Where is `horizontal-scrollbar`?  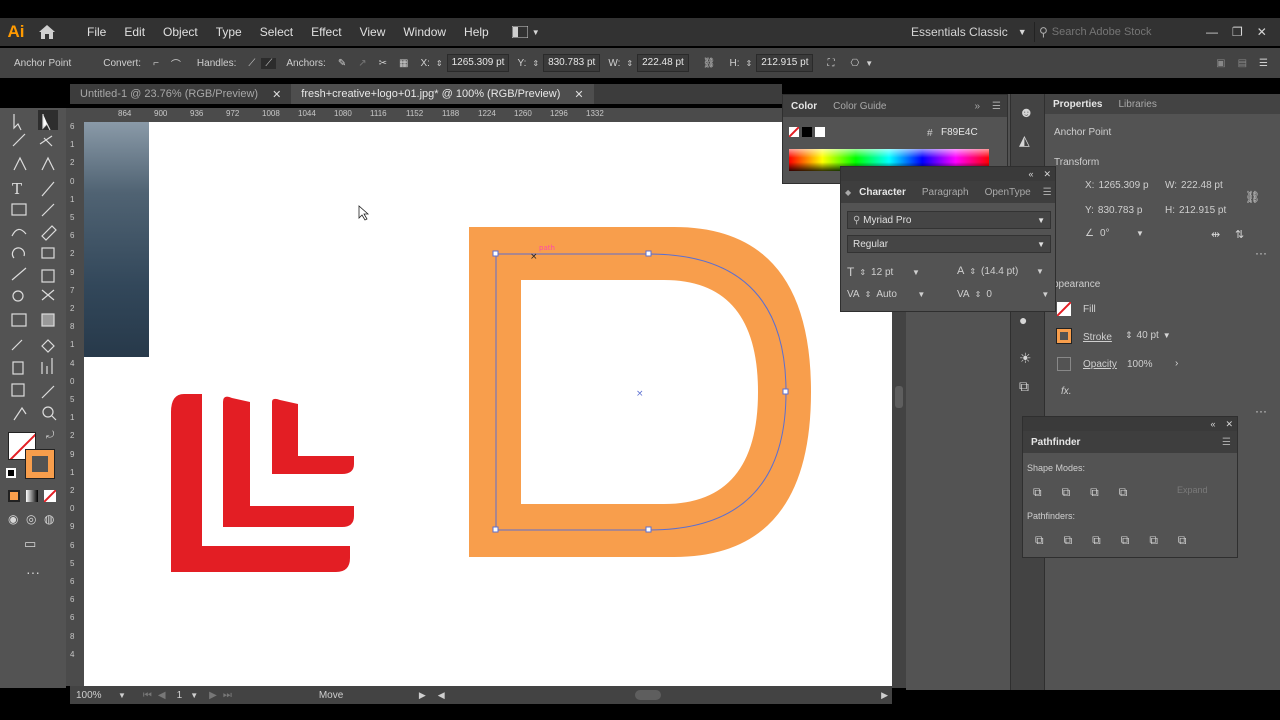 horizontal-scrollbar is located at coordinates (647, 695).